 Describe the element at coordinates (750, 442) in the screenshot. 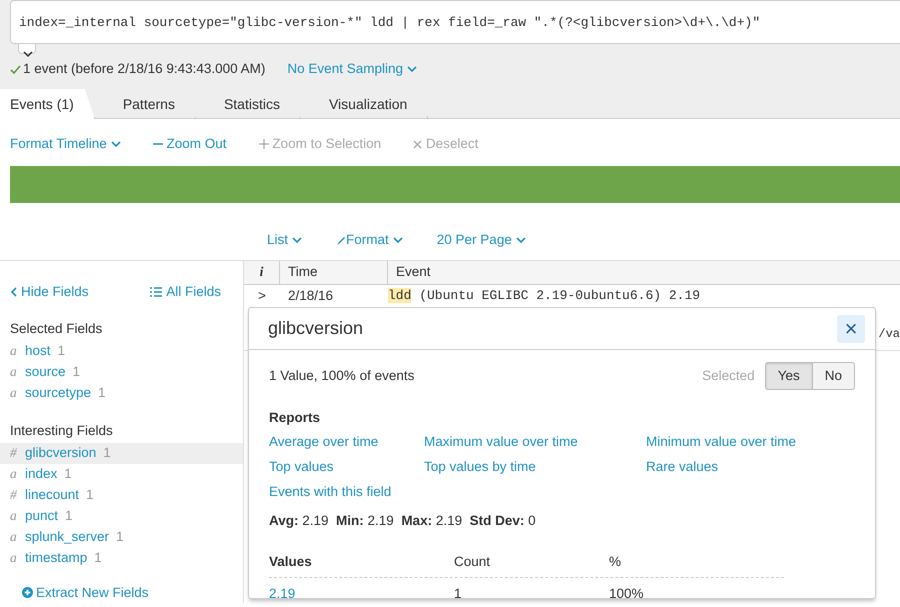

I see `report-link: Minimum value over time` at that location.